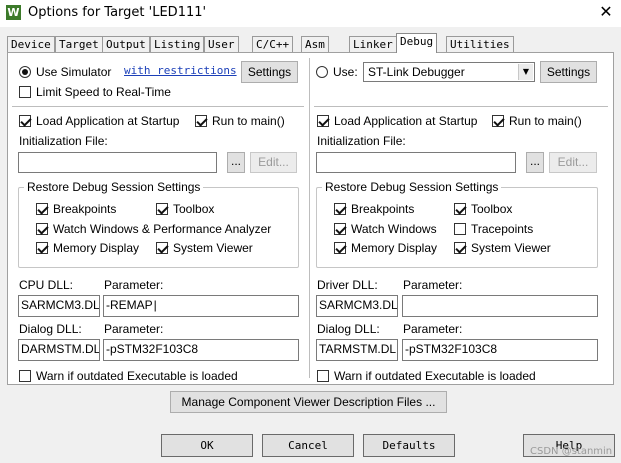 Image resolution: width=621 pixels, height=463 pixels. Describe the element at coordinates (347, 285) in the screenshot. I see `driver-dll-label: Driver DLL:` at that location.